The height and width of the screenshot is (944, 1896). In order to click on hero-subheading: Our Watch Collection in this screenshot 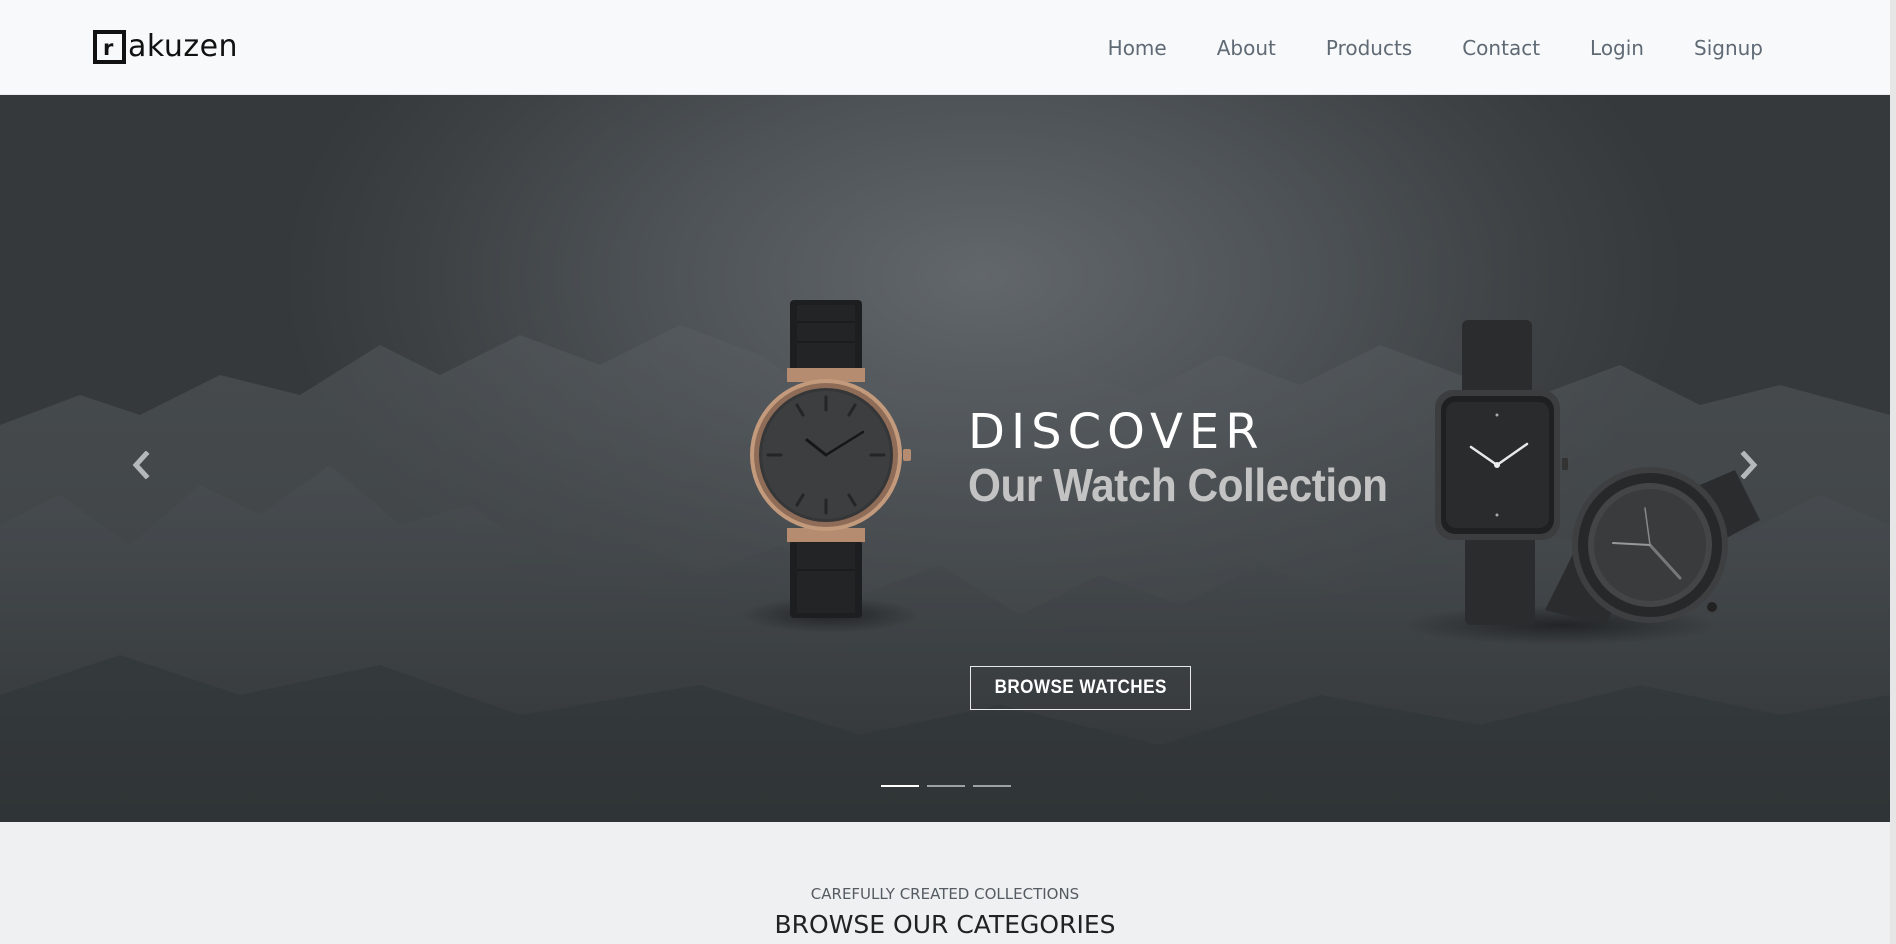, I will do `click(1178, 485)`.